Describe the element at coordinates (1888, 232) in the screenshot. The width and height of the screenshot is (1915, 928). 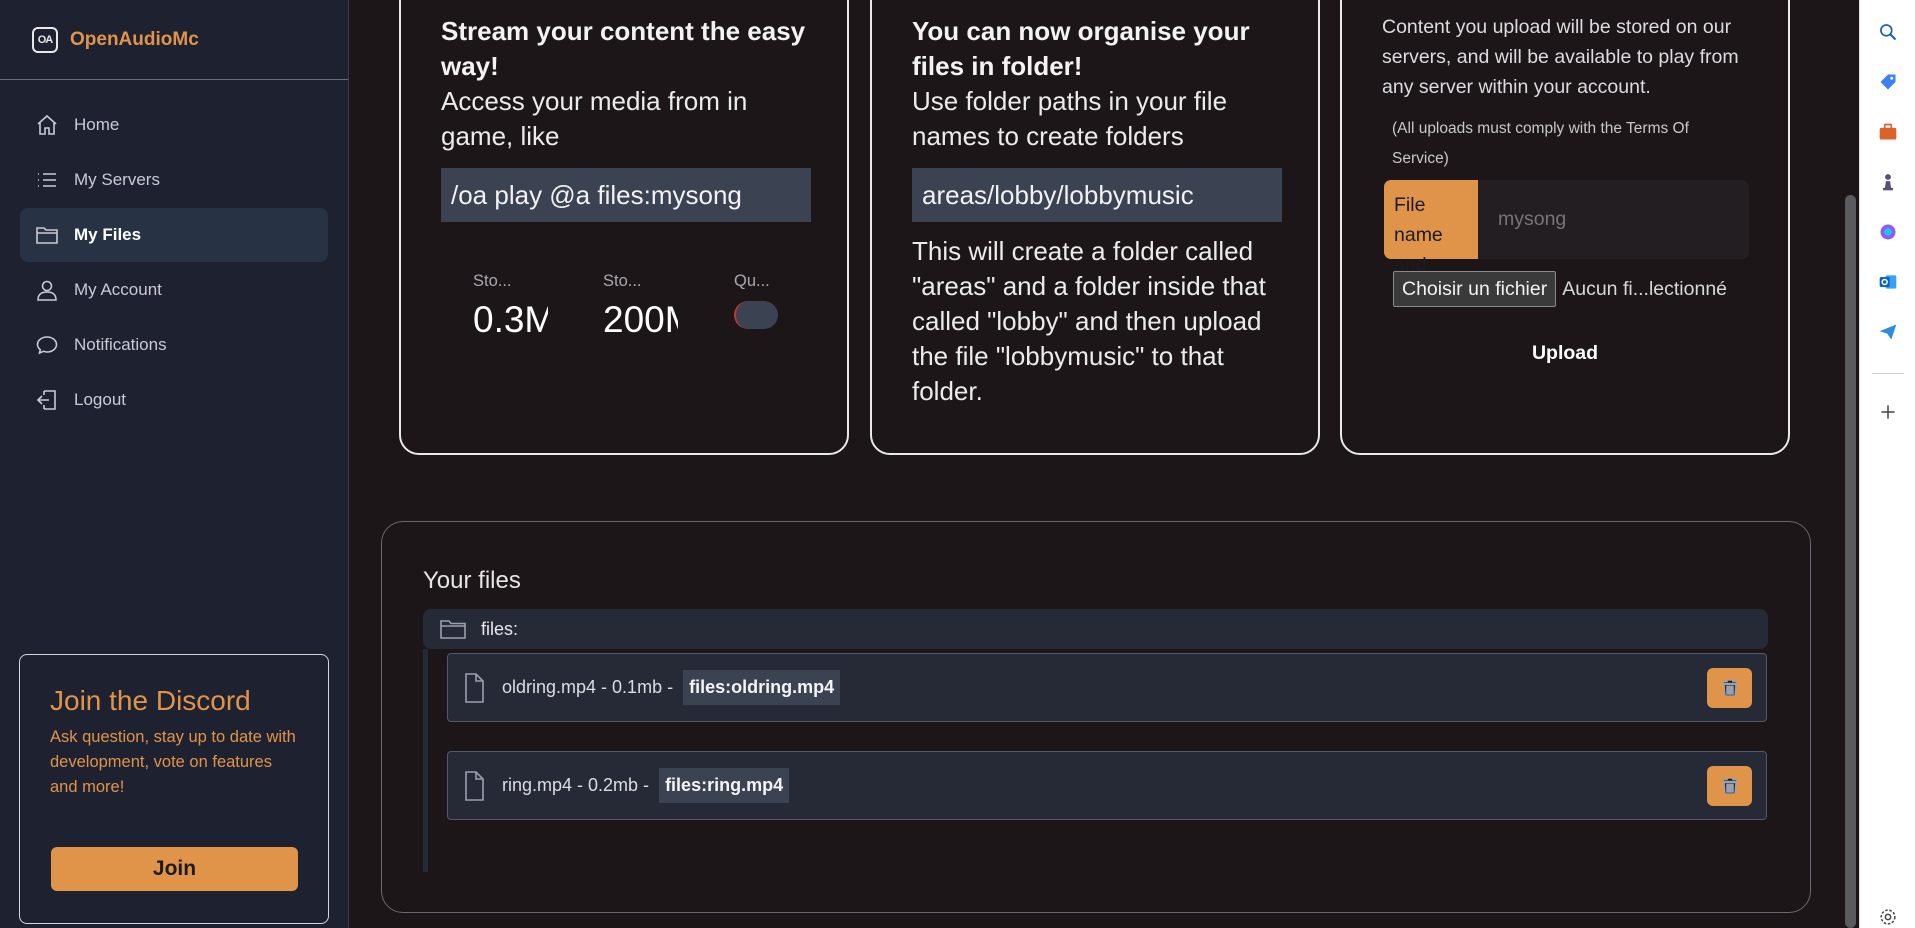
I see `copilot-icon` at that location.